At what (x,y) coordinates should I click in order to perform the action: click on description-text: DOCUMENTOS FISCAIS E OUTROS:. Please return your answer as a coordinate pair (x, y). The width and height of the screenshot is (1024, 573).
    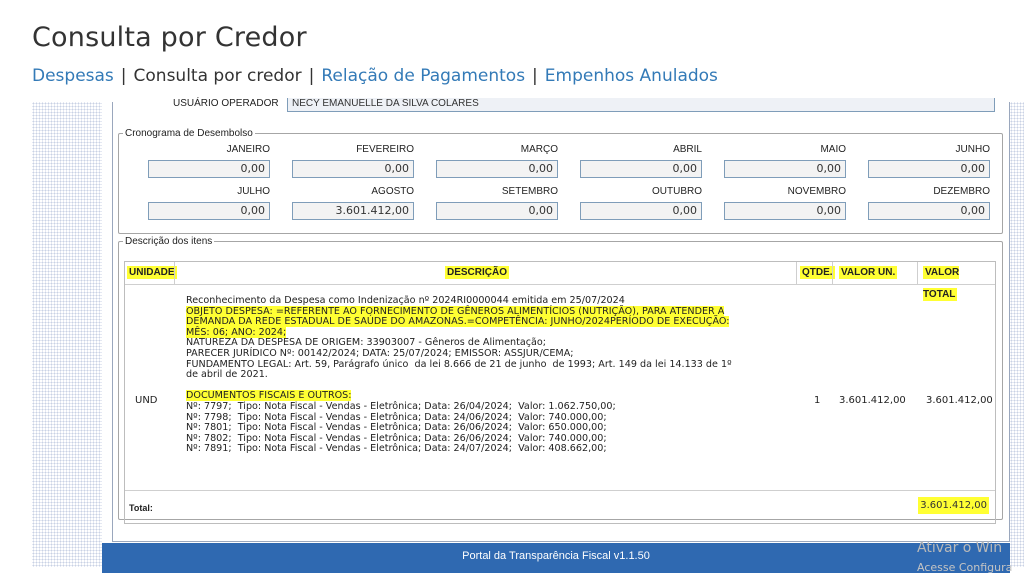
    Looking at the image, I should click on (269, 396).